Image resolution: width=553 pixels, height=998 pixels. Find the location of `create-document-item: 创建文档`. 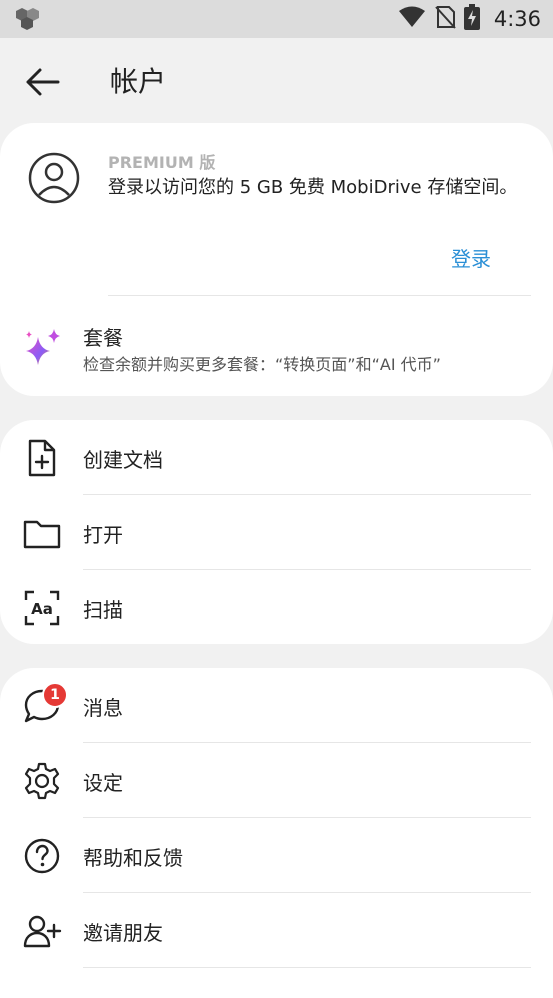

create-document-item: 创建文档 is located at coordinates (276, 457).